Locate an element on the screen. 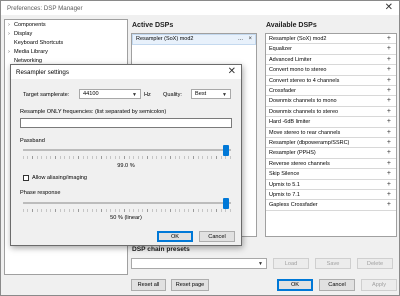 This screenshot has height=296, width=400. tree-item-label: Media Library is located at coordinates (31, 52).